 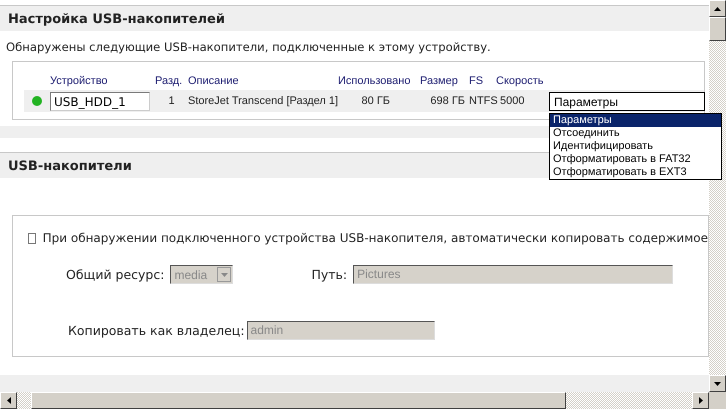 What do you see at coordinates (447, 101) in the screenshot?
I see `table-cell-text: 698 ГБ` at bounding box center [447, 101].